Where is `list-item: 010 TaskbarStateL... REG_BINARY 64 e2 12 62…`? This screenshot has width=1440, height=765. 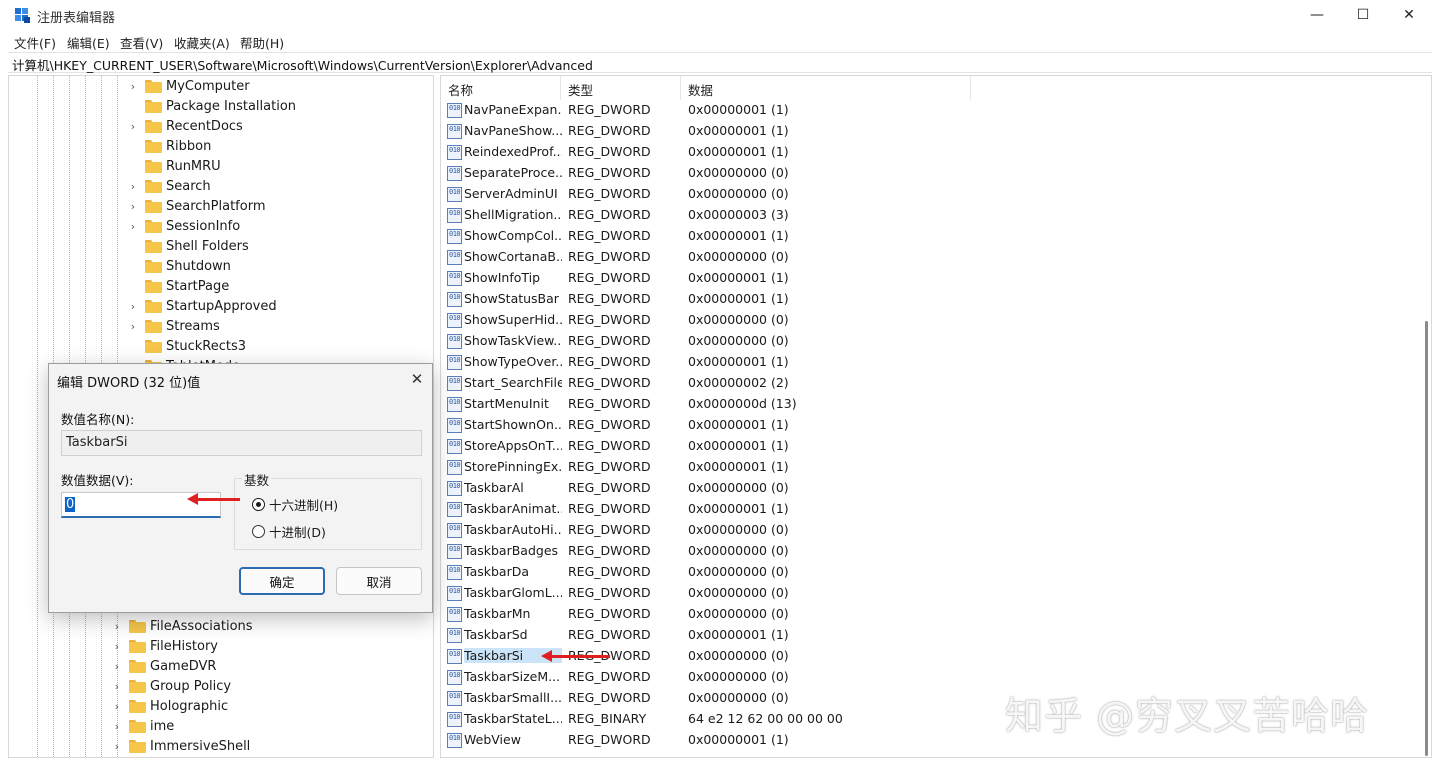
list-item: 010 TaskbarStateL... REG_BINARY 64 e2 12 62… is located at coordinates (741, 719).